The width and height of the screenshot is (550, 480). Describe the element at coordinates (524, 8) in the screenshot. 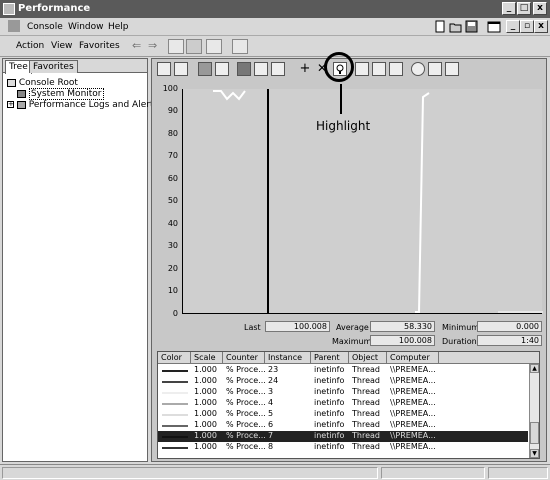

I see `maximize-button: □` at that location.